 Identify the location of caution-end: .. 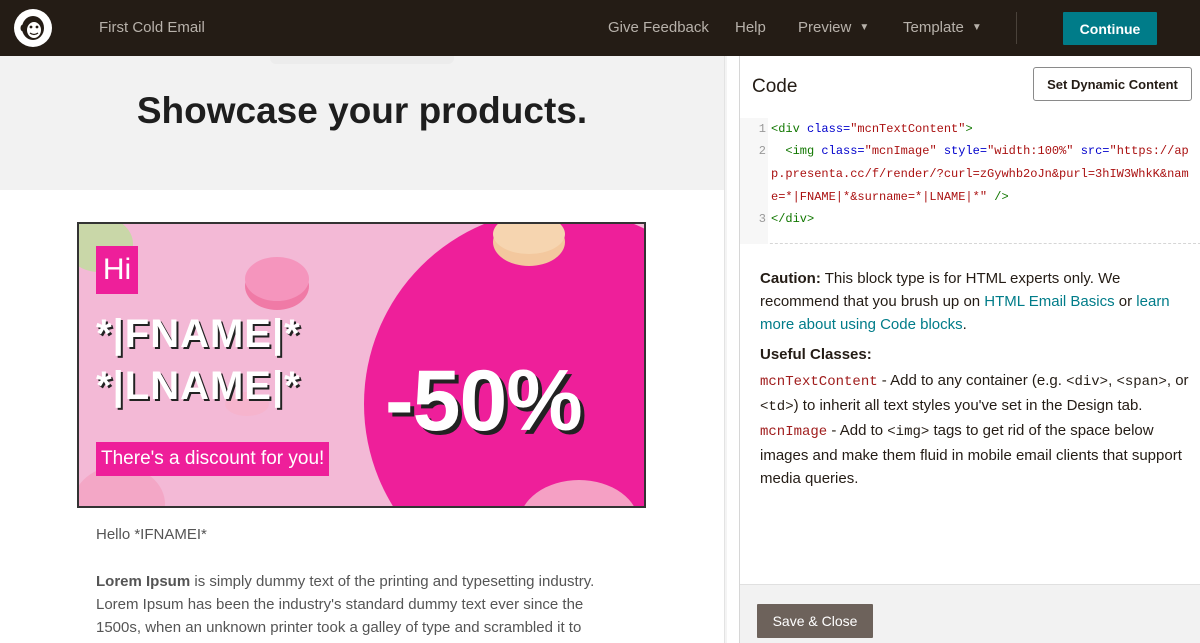
(964, 324).